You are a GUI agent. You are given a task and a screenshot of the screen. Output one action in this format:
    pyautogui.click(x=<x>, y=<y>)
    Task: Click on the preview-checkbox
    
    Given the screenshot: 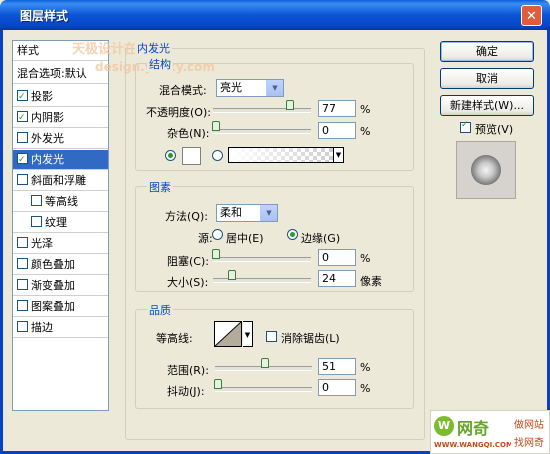 What is the action you would take?
    pyautogui.click(x=465, y=126)
    